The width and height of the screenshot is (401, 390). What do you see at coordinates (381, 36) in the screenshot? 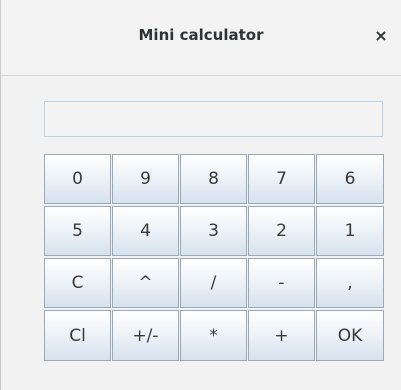
I see `close-icon: ×` at bounding box center [381, 36].